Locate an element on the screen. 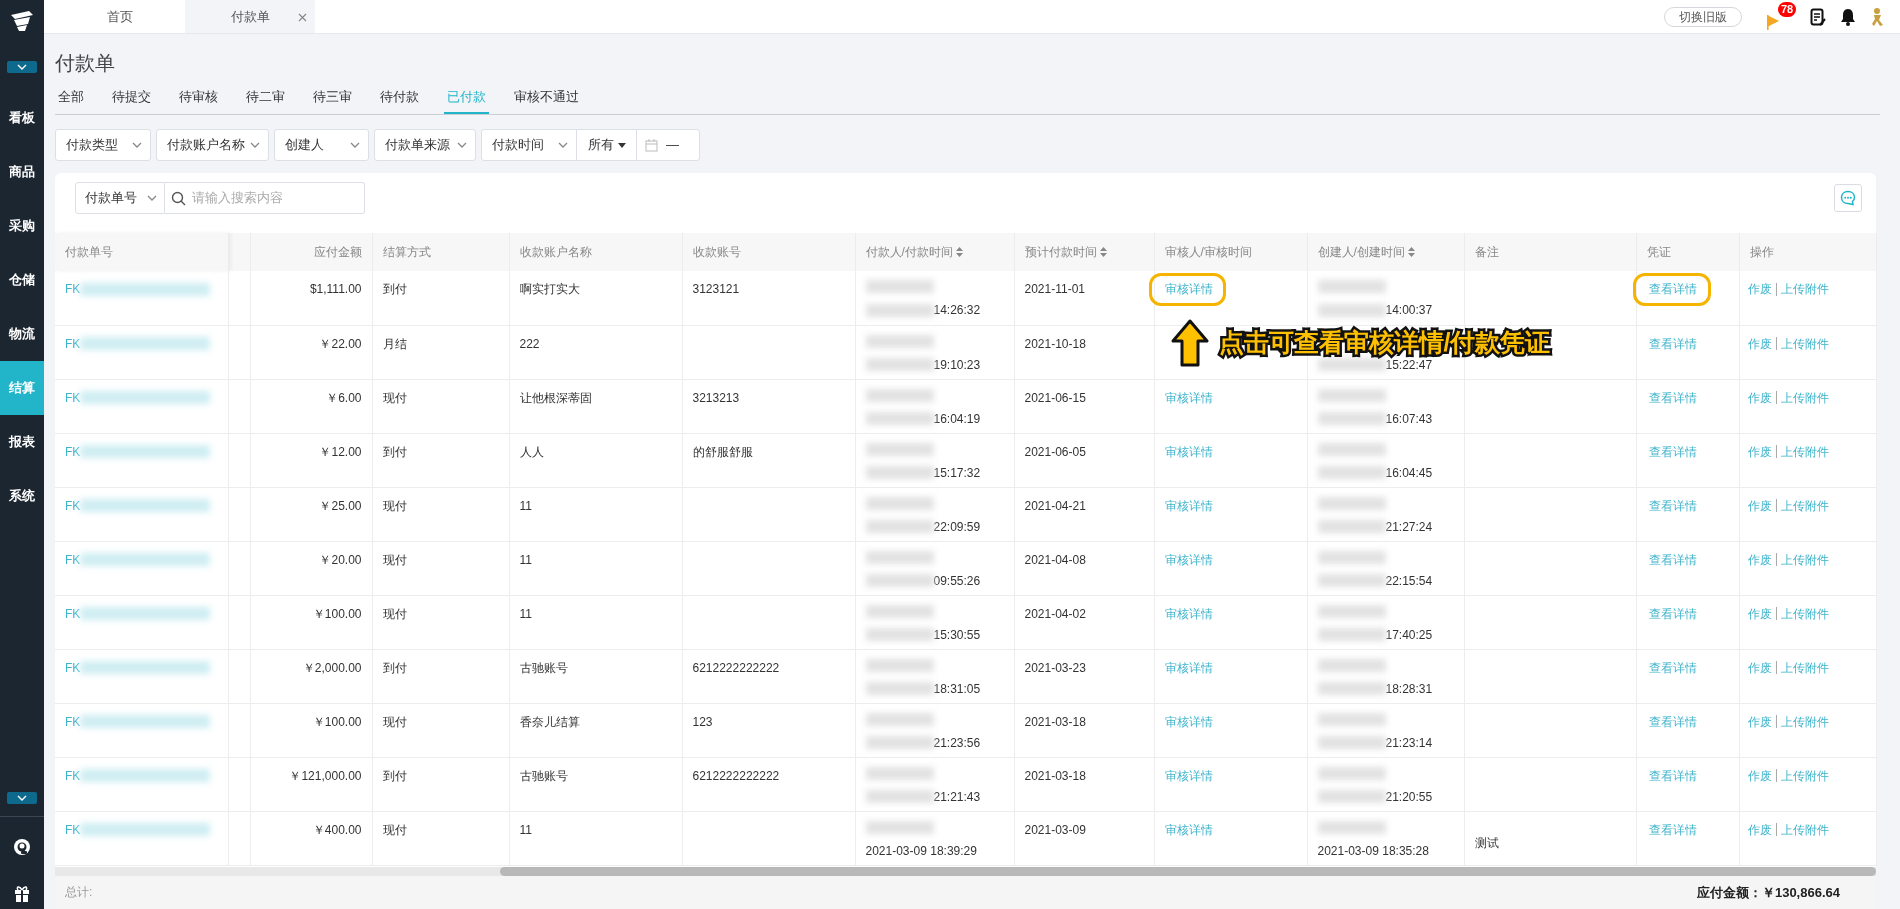 This screenshot has width=1900, height=909. sidebar-item: 采购 is located at coordinates (22, 226).